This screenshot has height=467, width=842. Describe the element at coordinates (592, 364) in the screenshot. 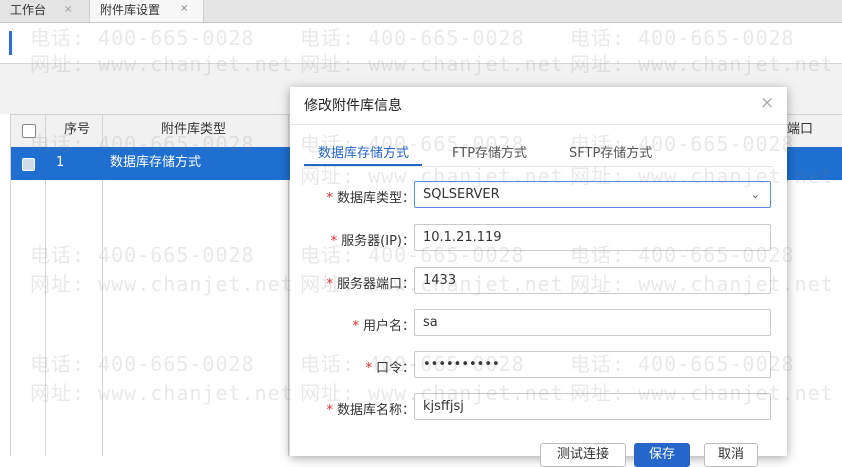

I see `password-input: ••••••••••` at that location.